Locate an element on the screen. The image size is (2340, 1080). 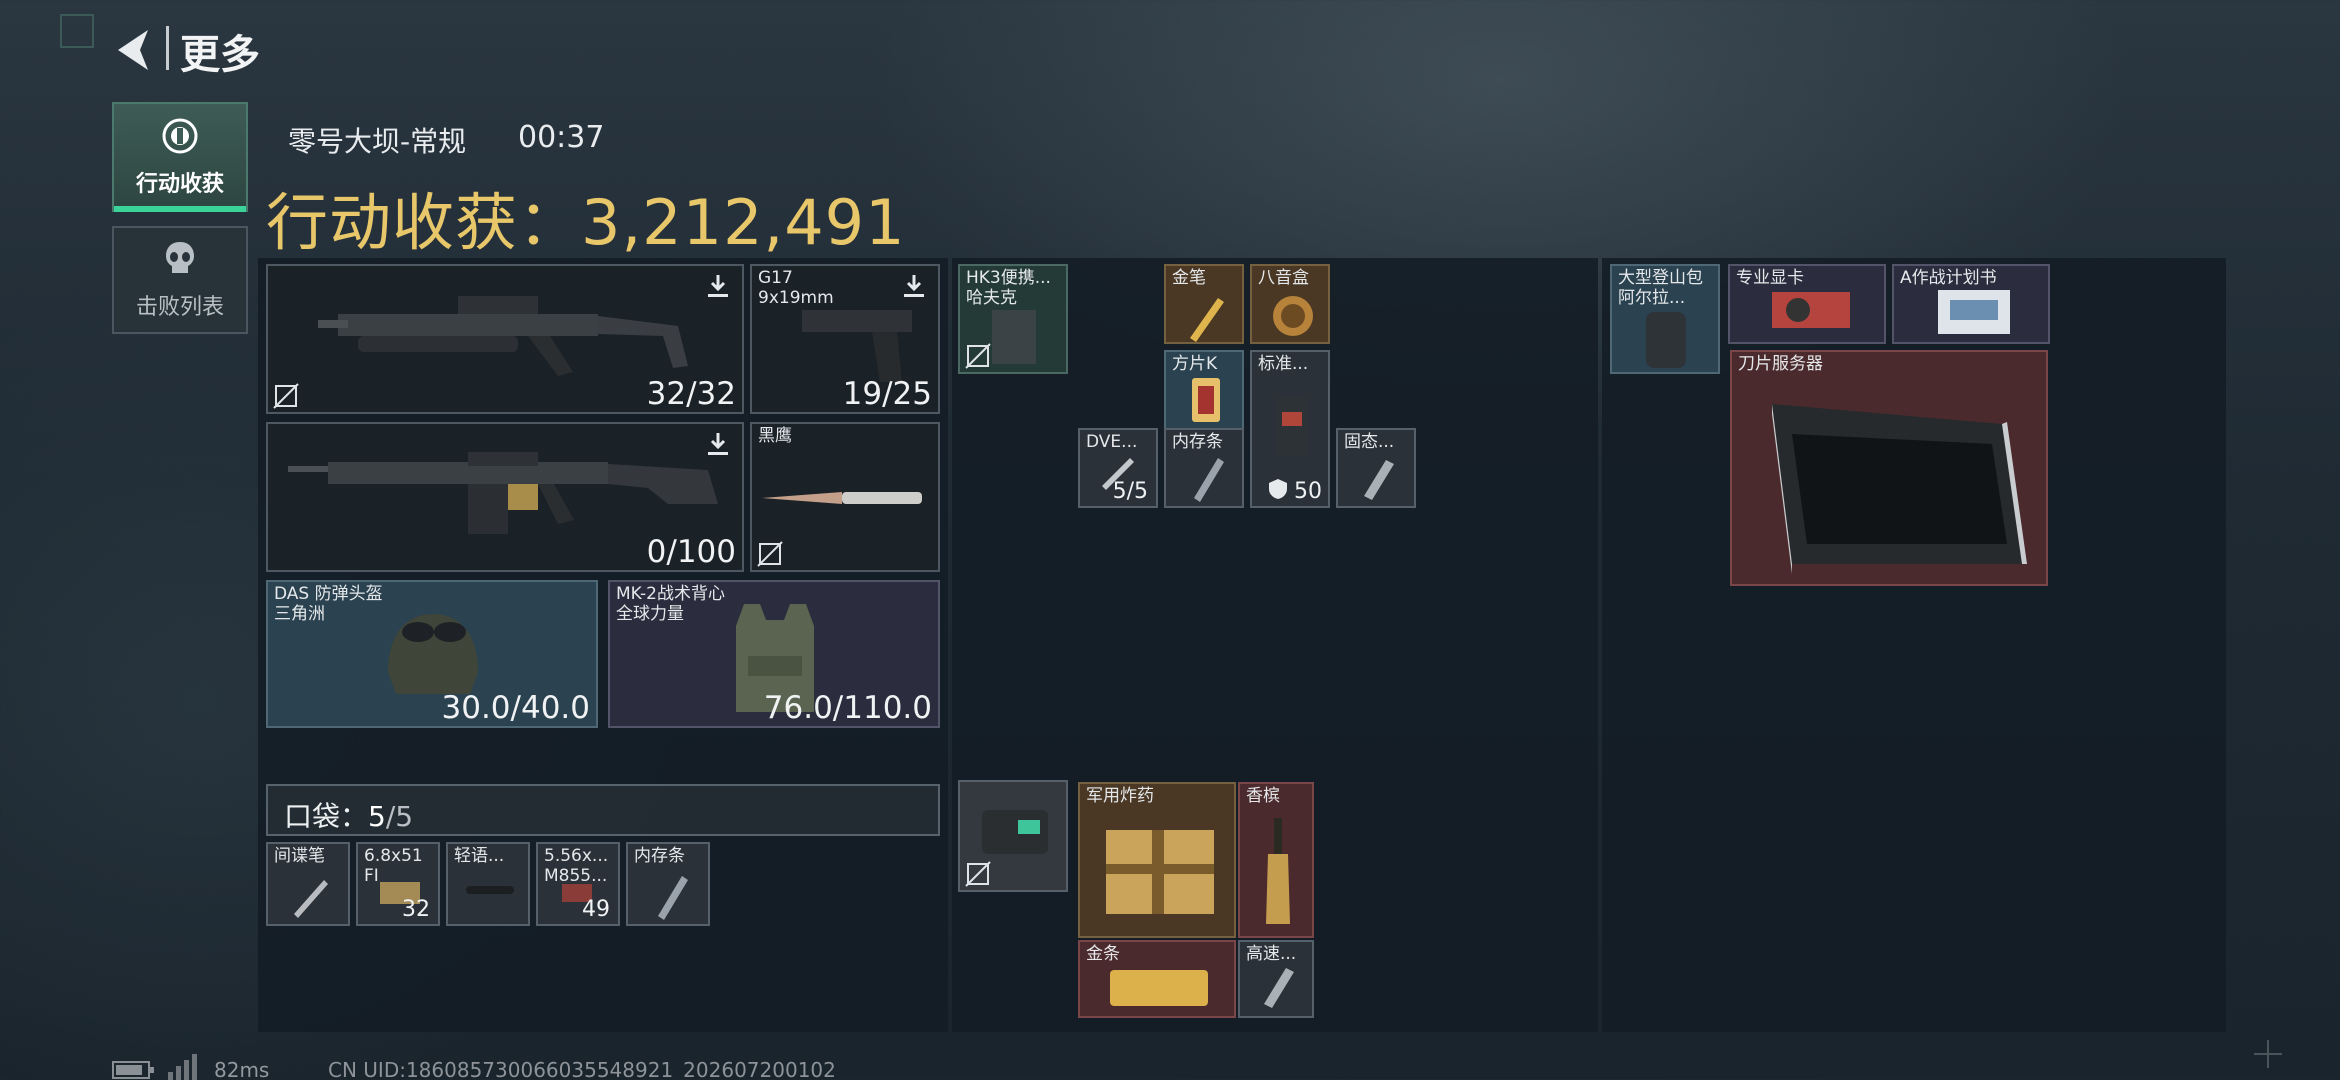
item-name: 金笔 is located at coordinates (1189, 278).